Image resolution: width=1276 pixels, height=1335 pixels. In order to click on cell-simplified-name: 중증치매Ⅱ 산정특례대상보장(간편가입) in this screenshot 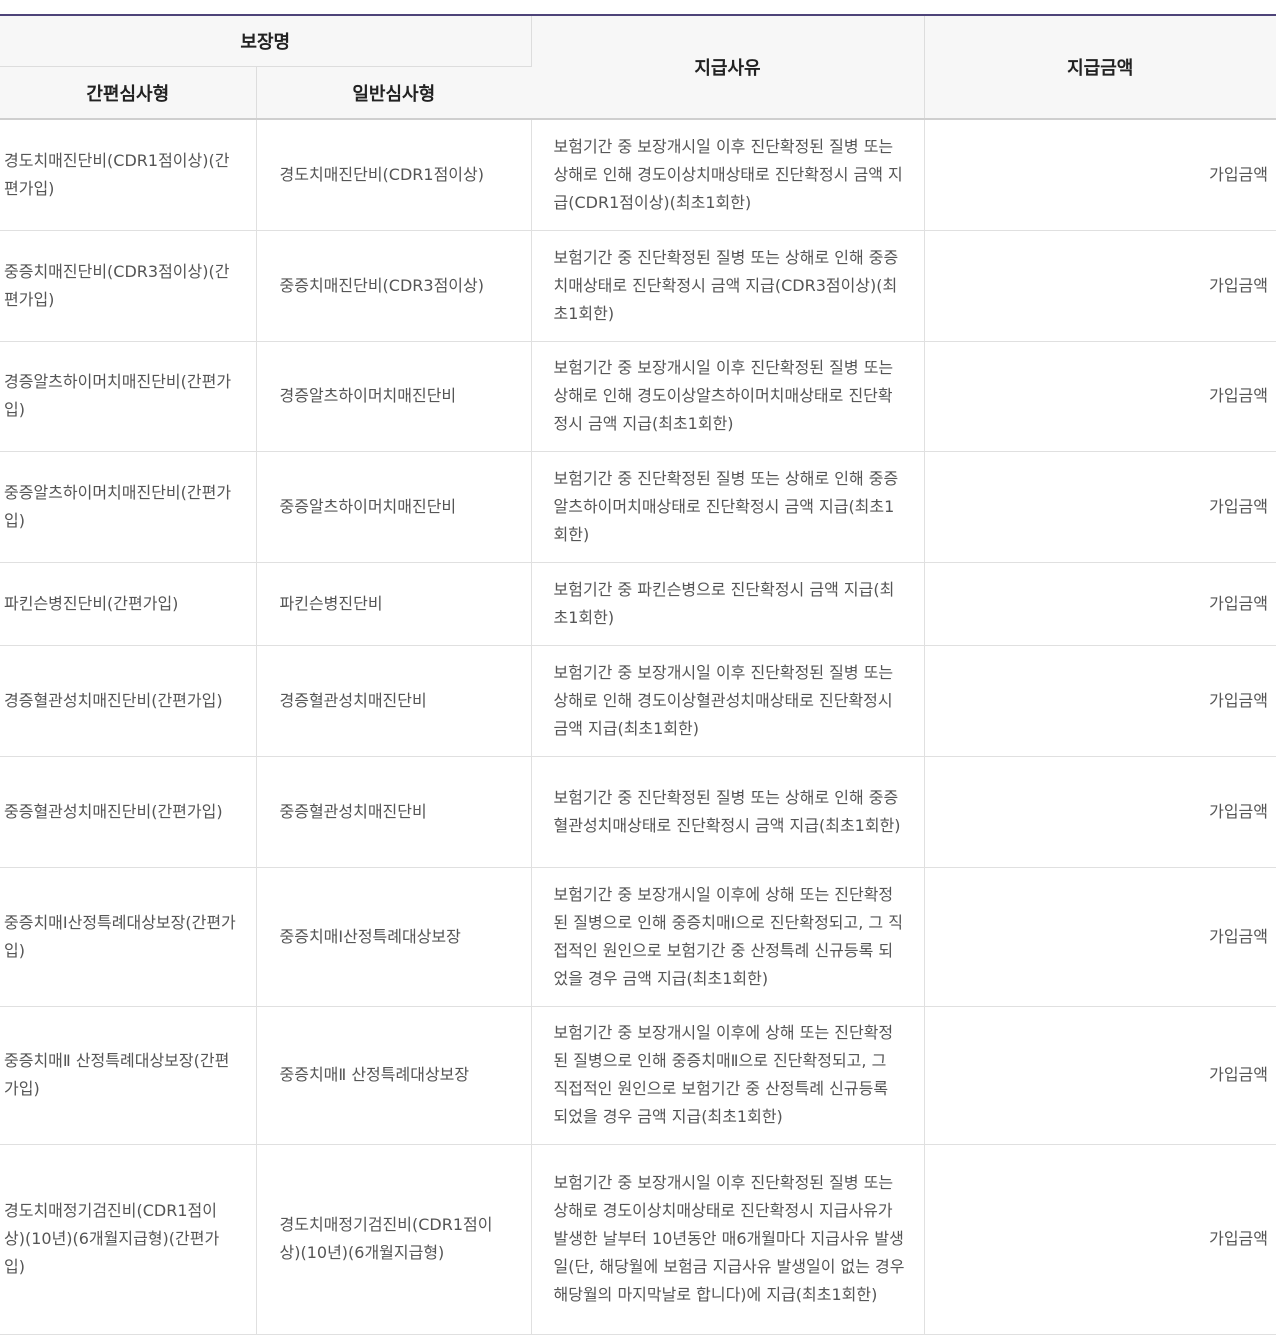, I will do `click(128, 1075)`.